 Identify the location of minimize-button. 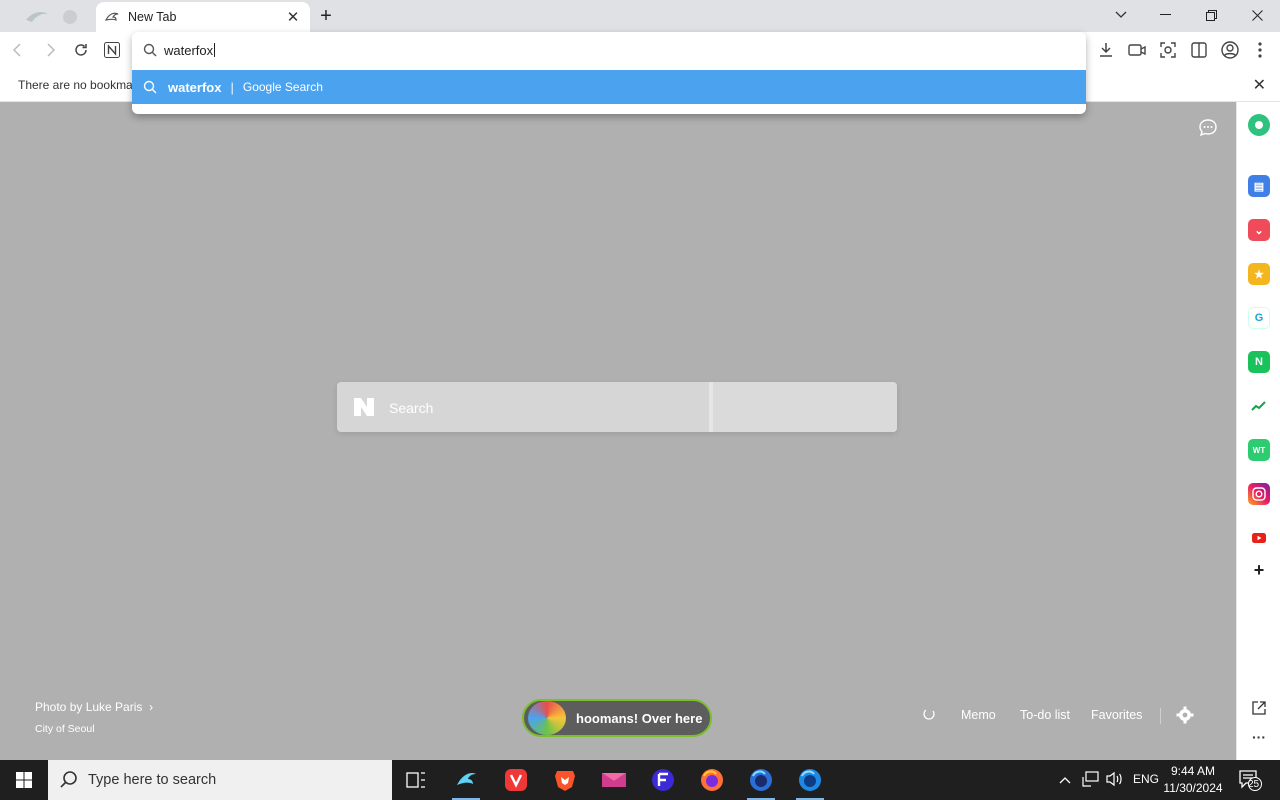
(1165, 15).